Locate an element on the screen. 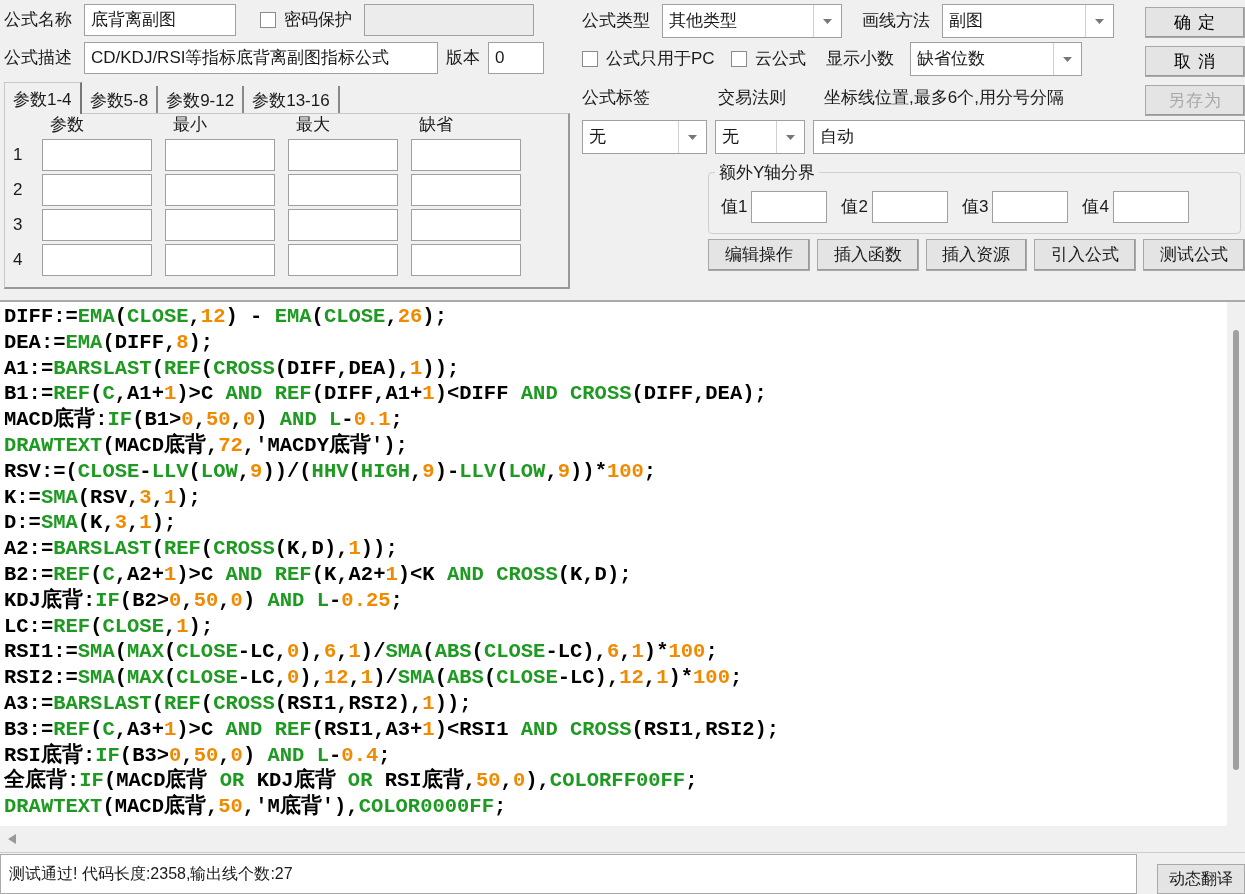  field-label: 公式标签 is located at coordinates (616, 97).